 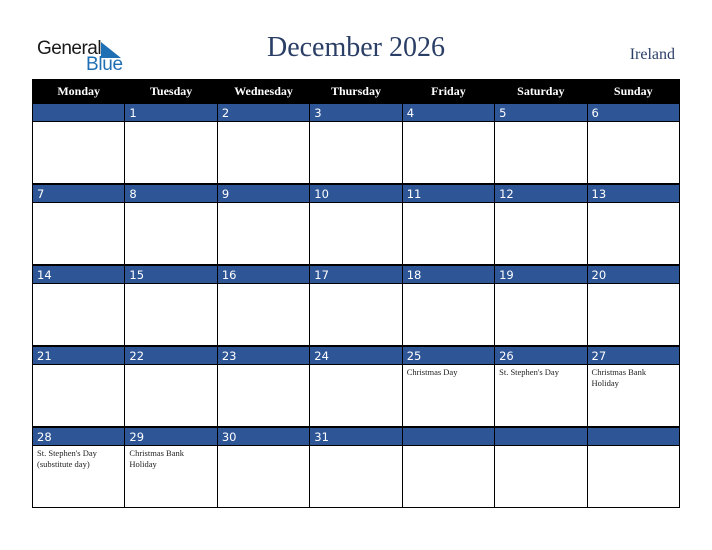 I want to click on weekday-header: Tuesday, so click(x=171, y=91).